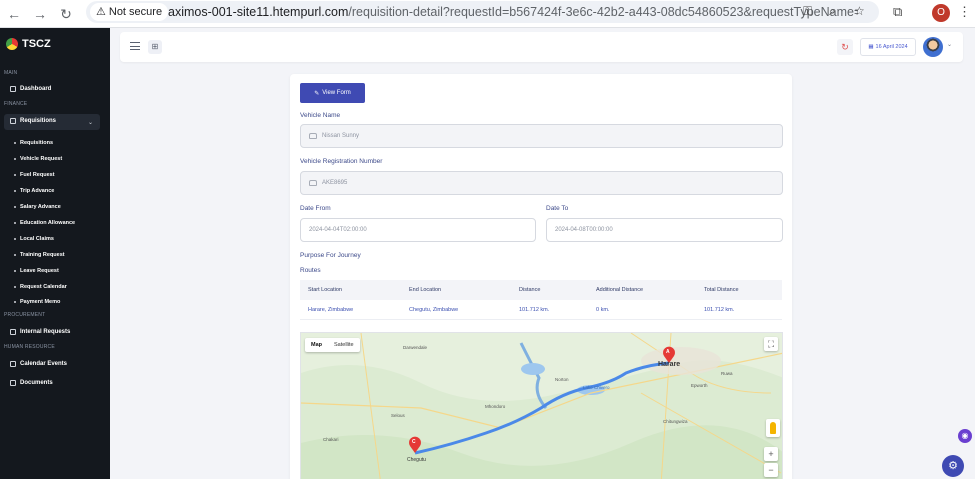 Image resolution: width=975 pixels, height=479 pixels. Describe the element at coordinates (341, 136) in the screenshot. I see `vehicle-name-value: Nissan Sunny` at that location.